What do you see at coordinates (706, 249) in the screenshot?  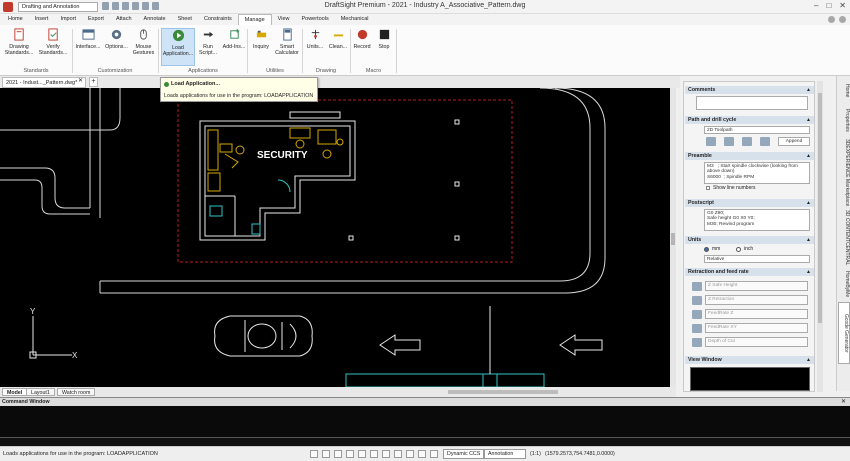 I see `unit-mm-radio` at bounding box center [706, 249].